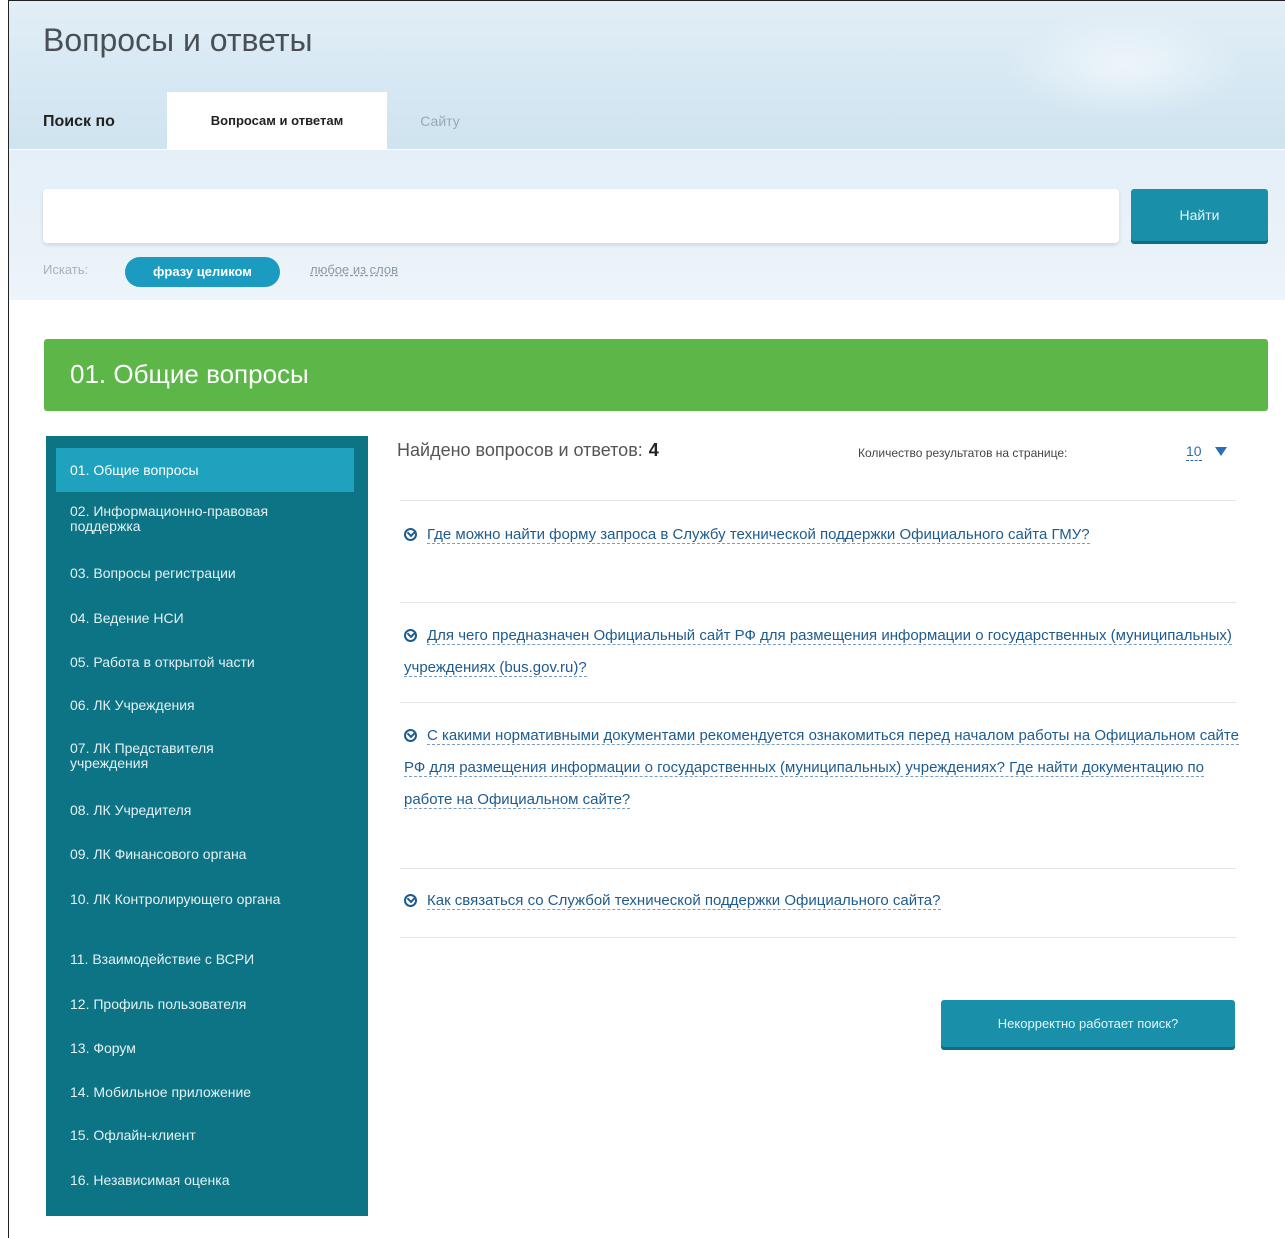 The width and height of the screenshot is (1285, 1238). I want to click on results-count-label: Найдено вопросов и ответов:, so click(520, 450).